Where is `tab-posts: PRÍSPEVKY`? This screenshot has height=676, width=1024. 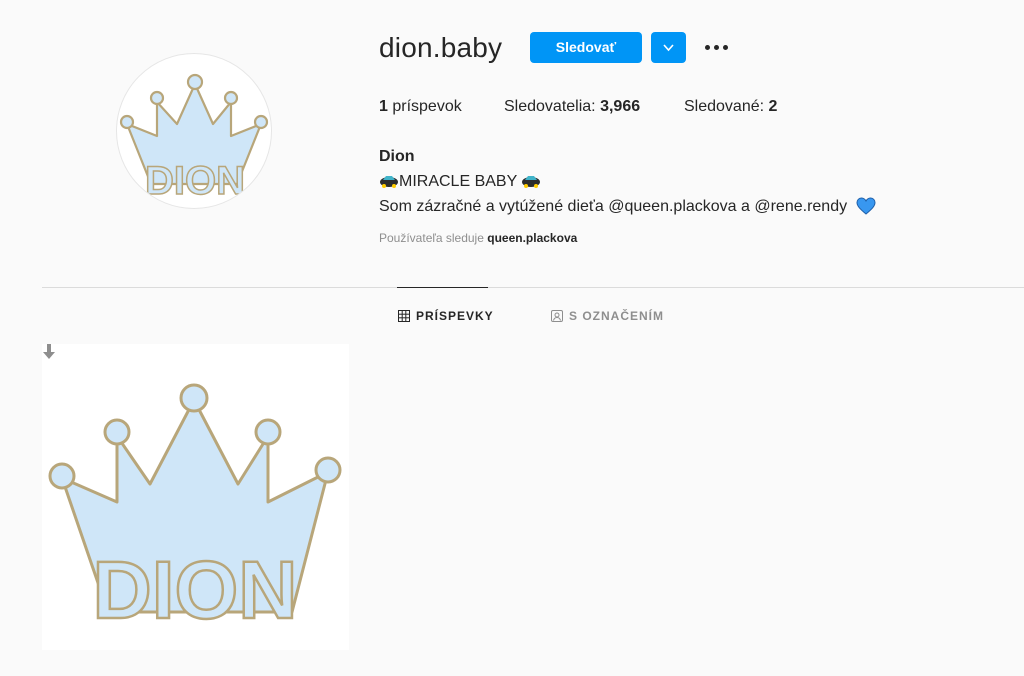
tab-posts: PRÍSPEVKY is located at coordinates (446, 316).